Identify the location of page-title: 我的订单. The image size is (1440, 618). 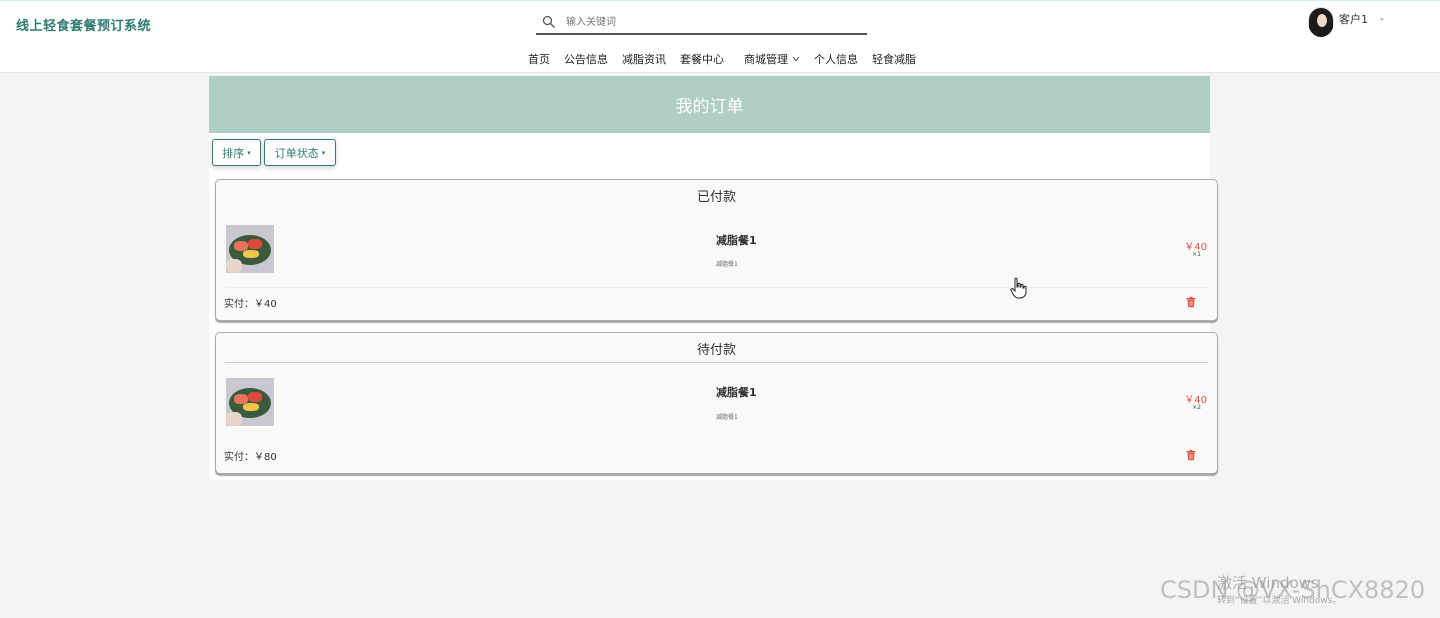
(709, 107).